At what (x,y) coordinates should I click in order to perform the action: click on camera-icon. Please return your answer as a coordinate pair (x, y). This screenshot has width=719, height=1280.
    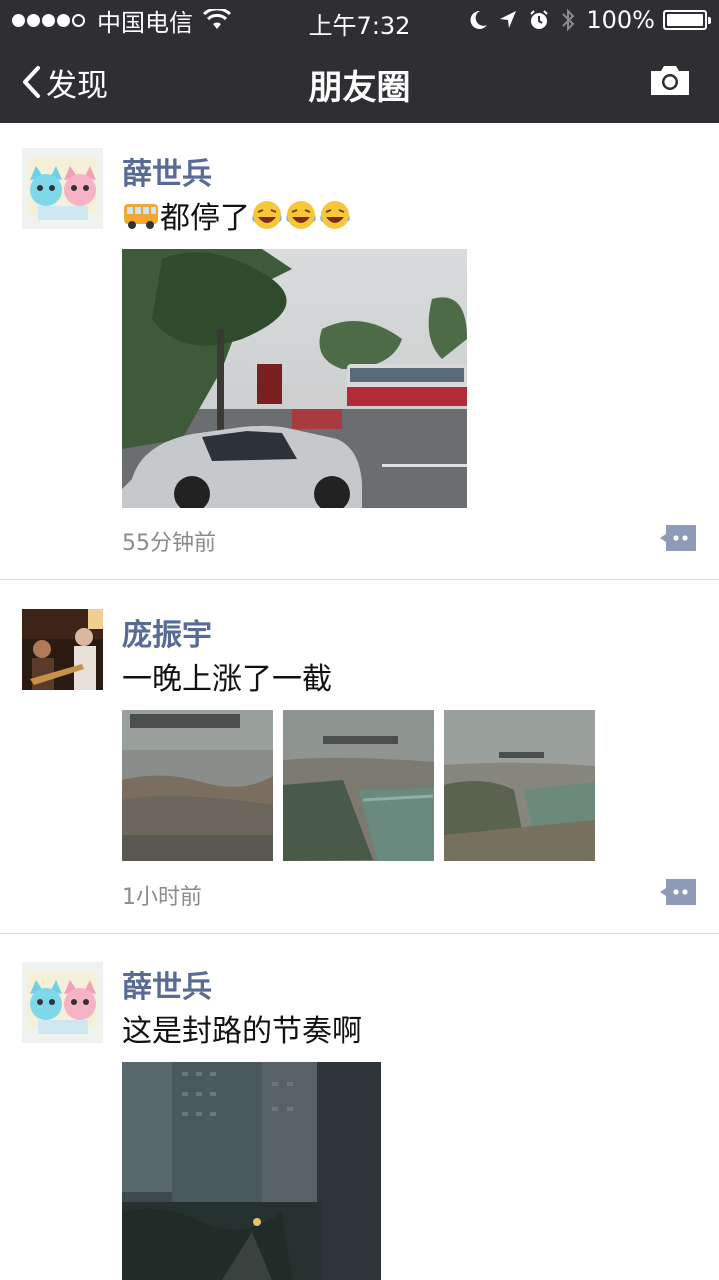
    Looking at the image, I should click on (670, 80).